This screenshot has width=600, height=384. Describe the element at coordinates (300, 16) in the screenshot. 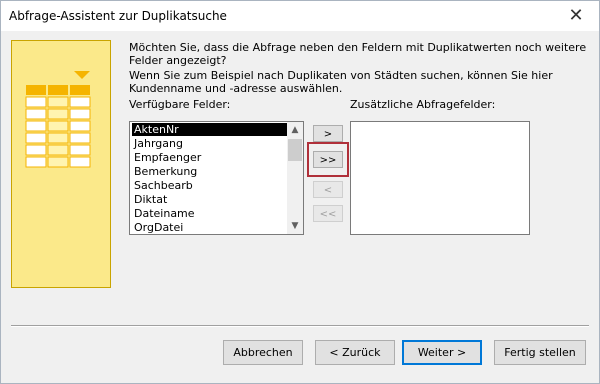

I see `title-bar: Abfrage-Assistent zur Duplikatsuche ✕` at that location.